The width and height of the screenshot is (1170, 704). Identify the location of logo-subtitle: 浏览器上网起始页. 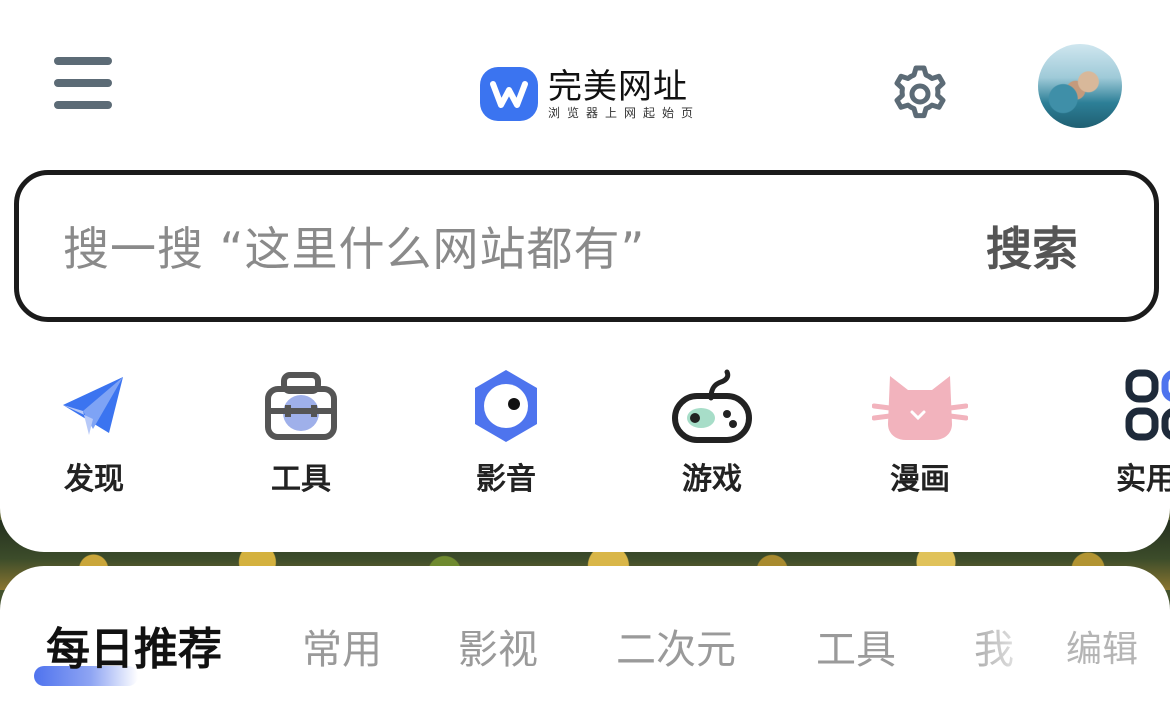
(624, 113).